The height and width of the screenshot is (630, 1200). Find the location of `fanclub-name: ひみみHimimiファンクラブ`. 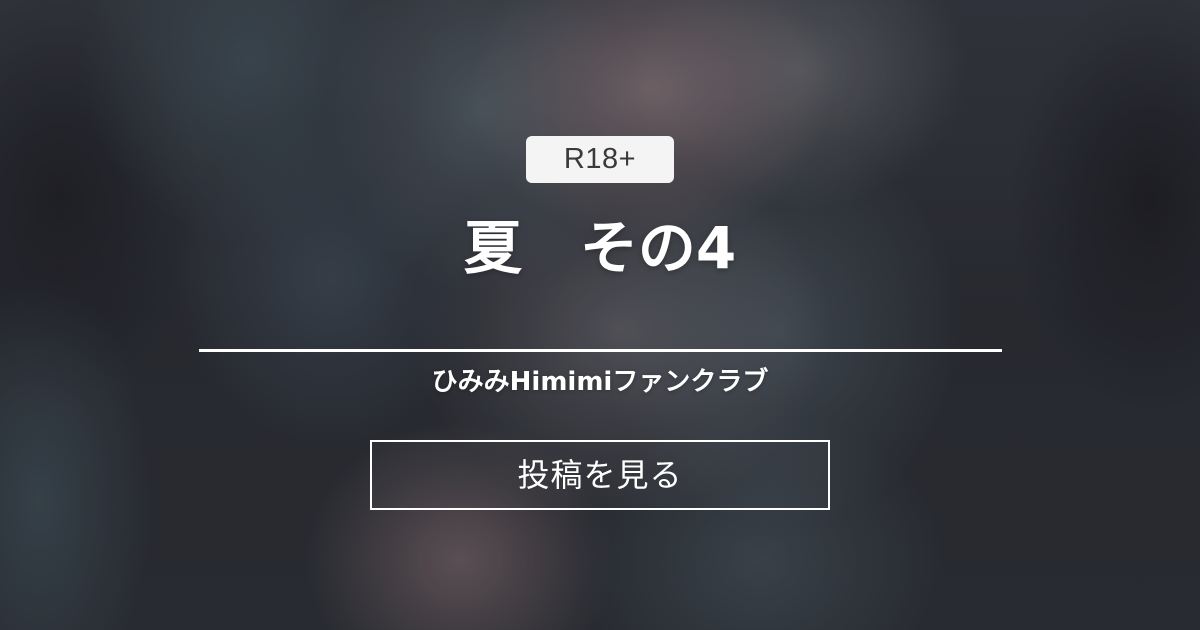

fanclub-name: ひみみHimimiファンクラブ is located at coordinates (600, 382).